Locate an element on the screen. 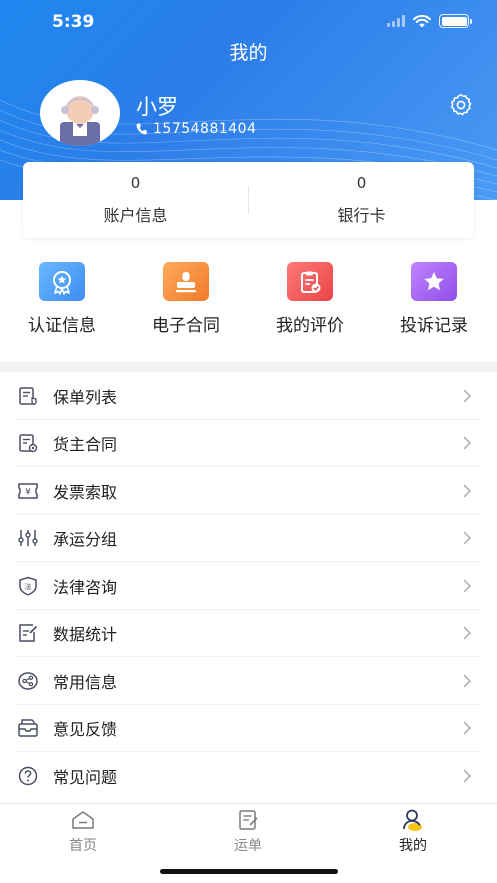 This screenshot has height=883, width=497. tab-label: 我的 is located at coordinates (413, 846).